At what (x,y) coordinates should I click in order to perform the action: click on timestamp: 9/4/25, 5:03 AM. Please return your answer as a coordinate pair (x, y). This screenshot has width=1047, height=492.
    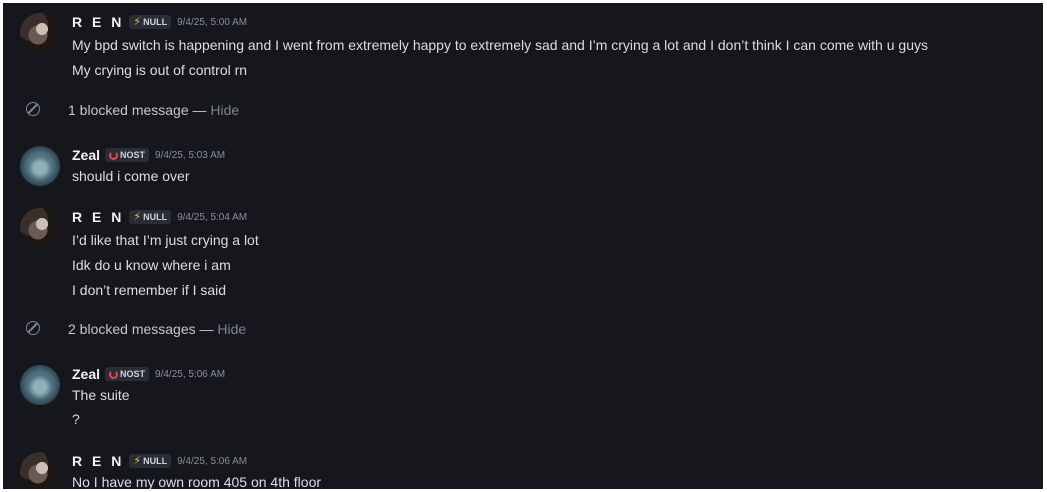
    Looking at the image, I should click on (190, 155).